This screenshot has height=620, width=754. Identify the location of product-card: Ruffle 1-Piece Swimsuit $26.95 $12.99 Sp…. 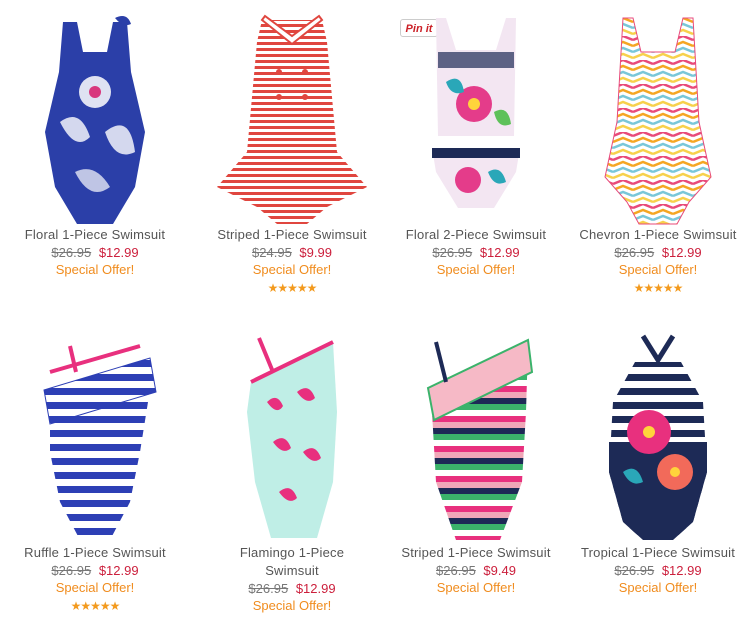
(95, 473).